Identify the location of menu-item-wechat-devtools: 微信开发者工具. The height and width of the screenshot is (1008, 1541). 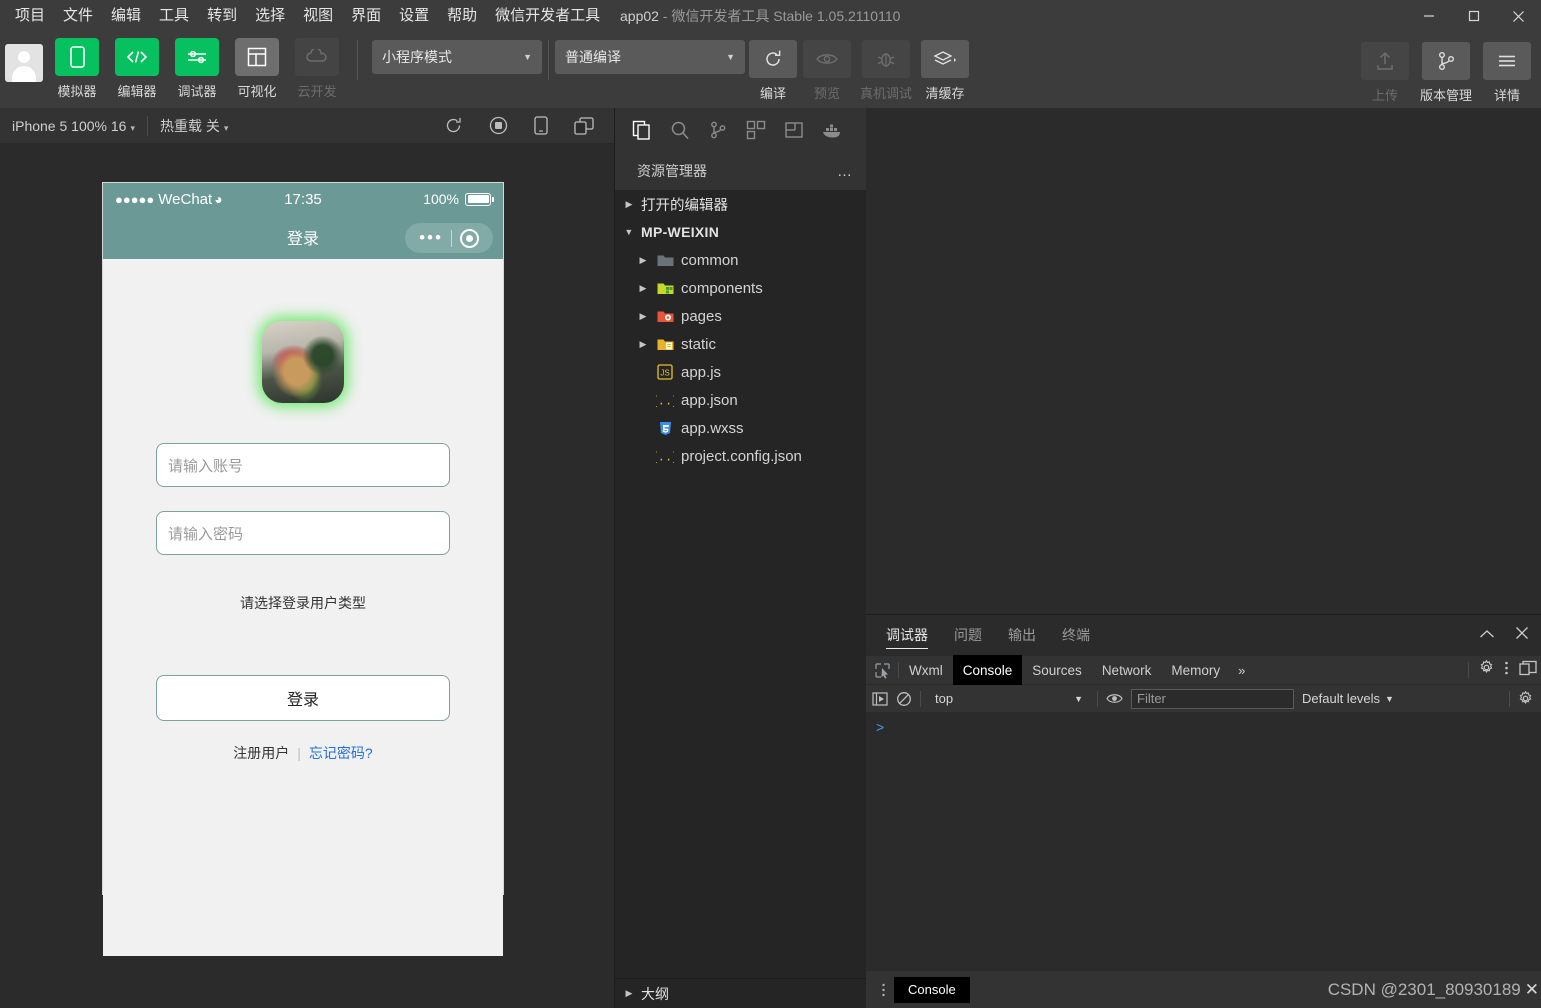
(547, 16).